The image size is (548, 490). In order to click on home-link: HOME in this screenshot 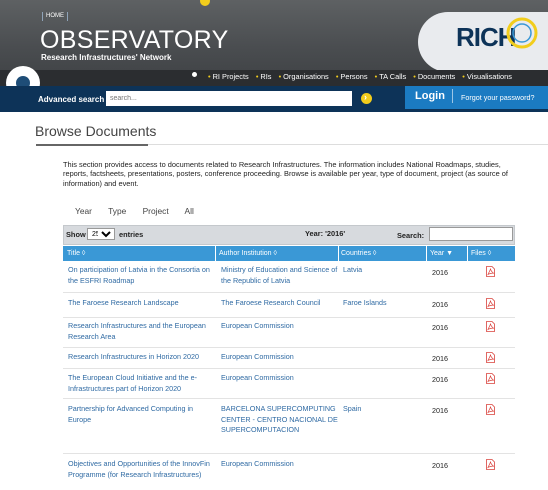, I will do `click(55, 16)`.